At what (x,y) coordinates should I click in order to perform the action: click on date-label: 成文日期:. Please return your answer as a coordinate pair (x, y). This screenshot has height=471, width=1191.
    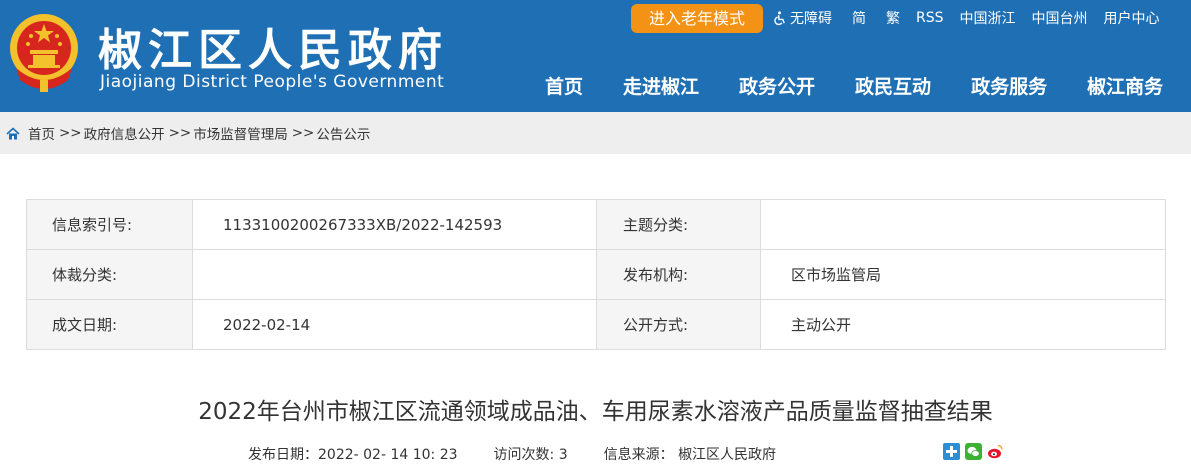
    Looking at the image, I should click on (109, 324).